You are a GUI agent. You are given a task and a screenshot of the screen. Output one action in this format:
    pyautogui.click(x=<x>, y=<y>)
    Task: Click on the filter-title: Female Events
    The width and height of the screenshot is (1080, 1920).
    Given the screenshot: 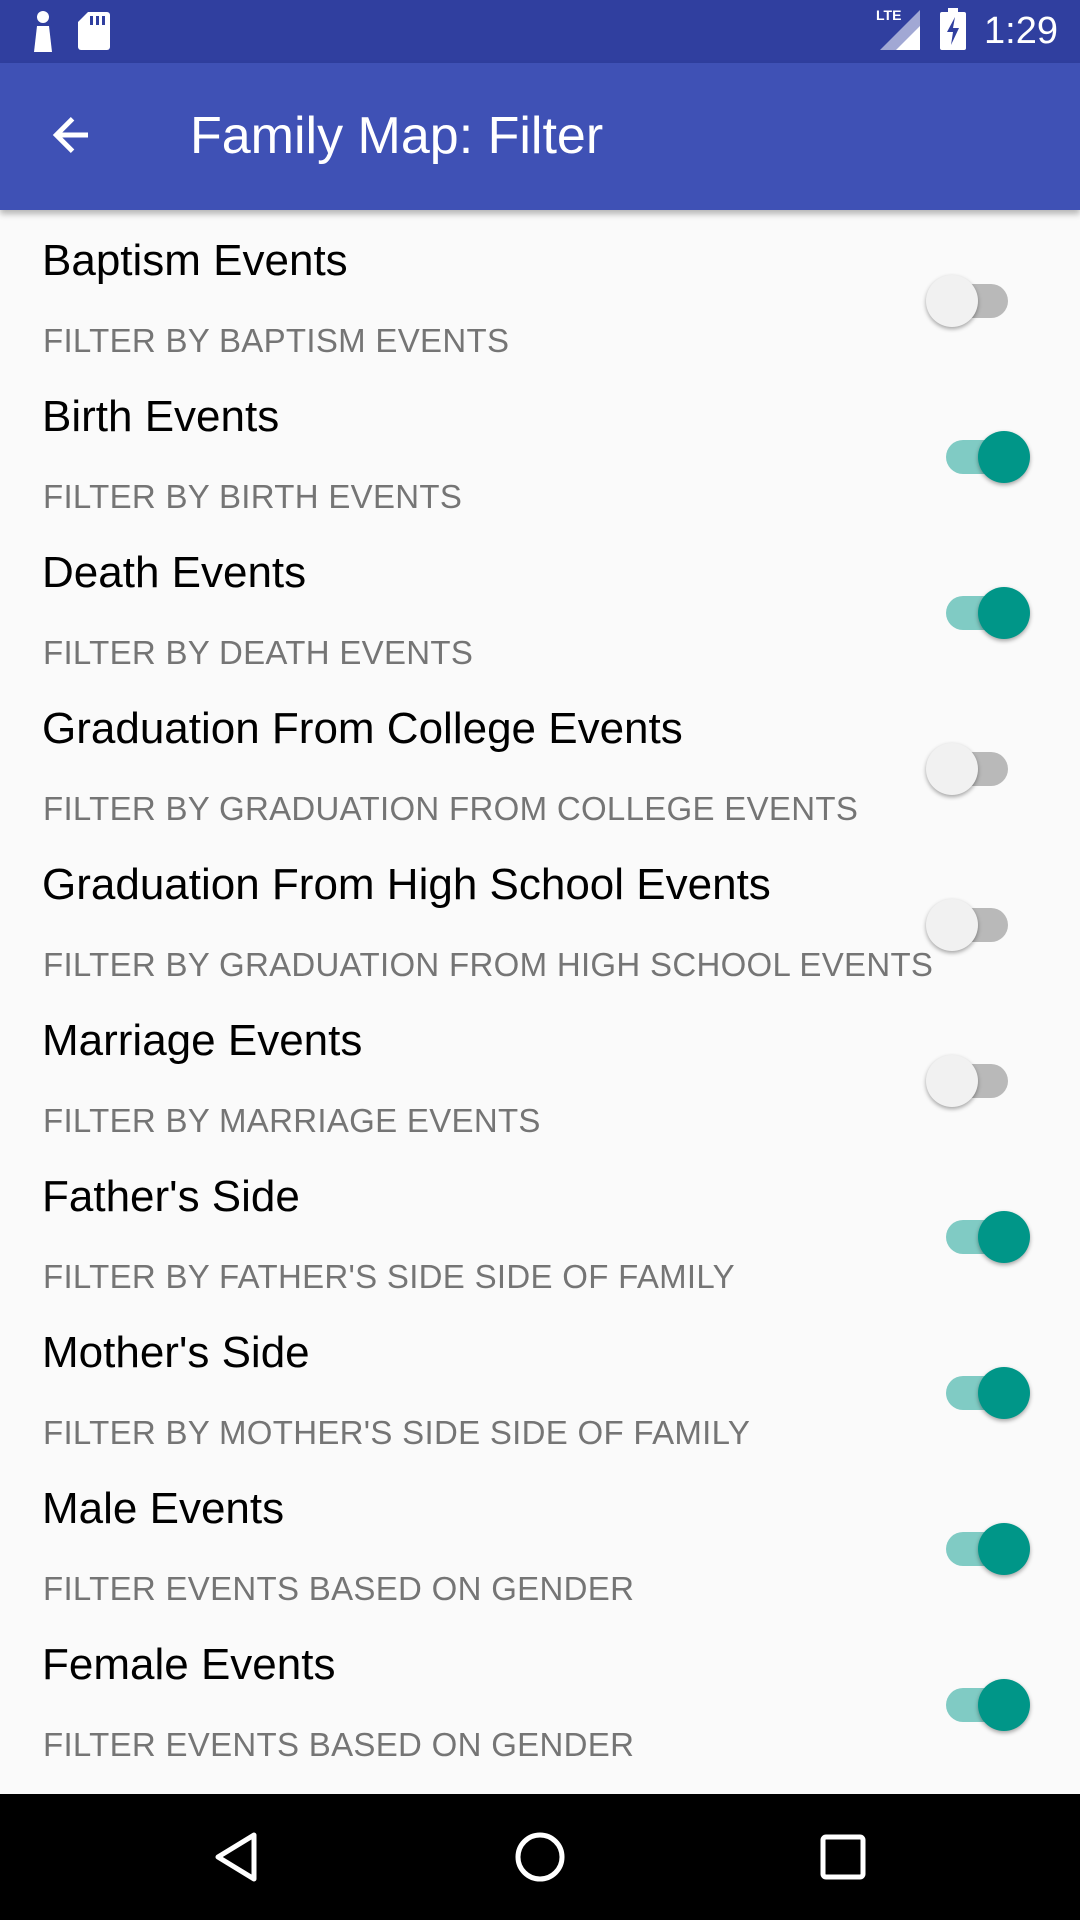 What is the action you would take?
    pyautogui.click(x=189, y=1664)
    